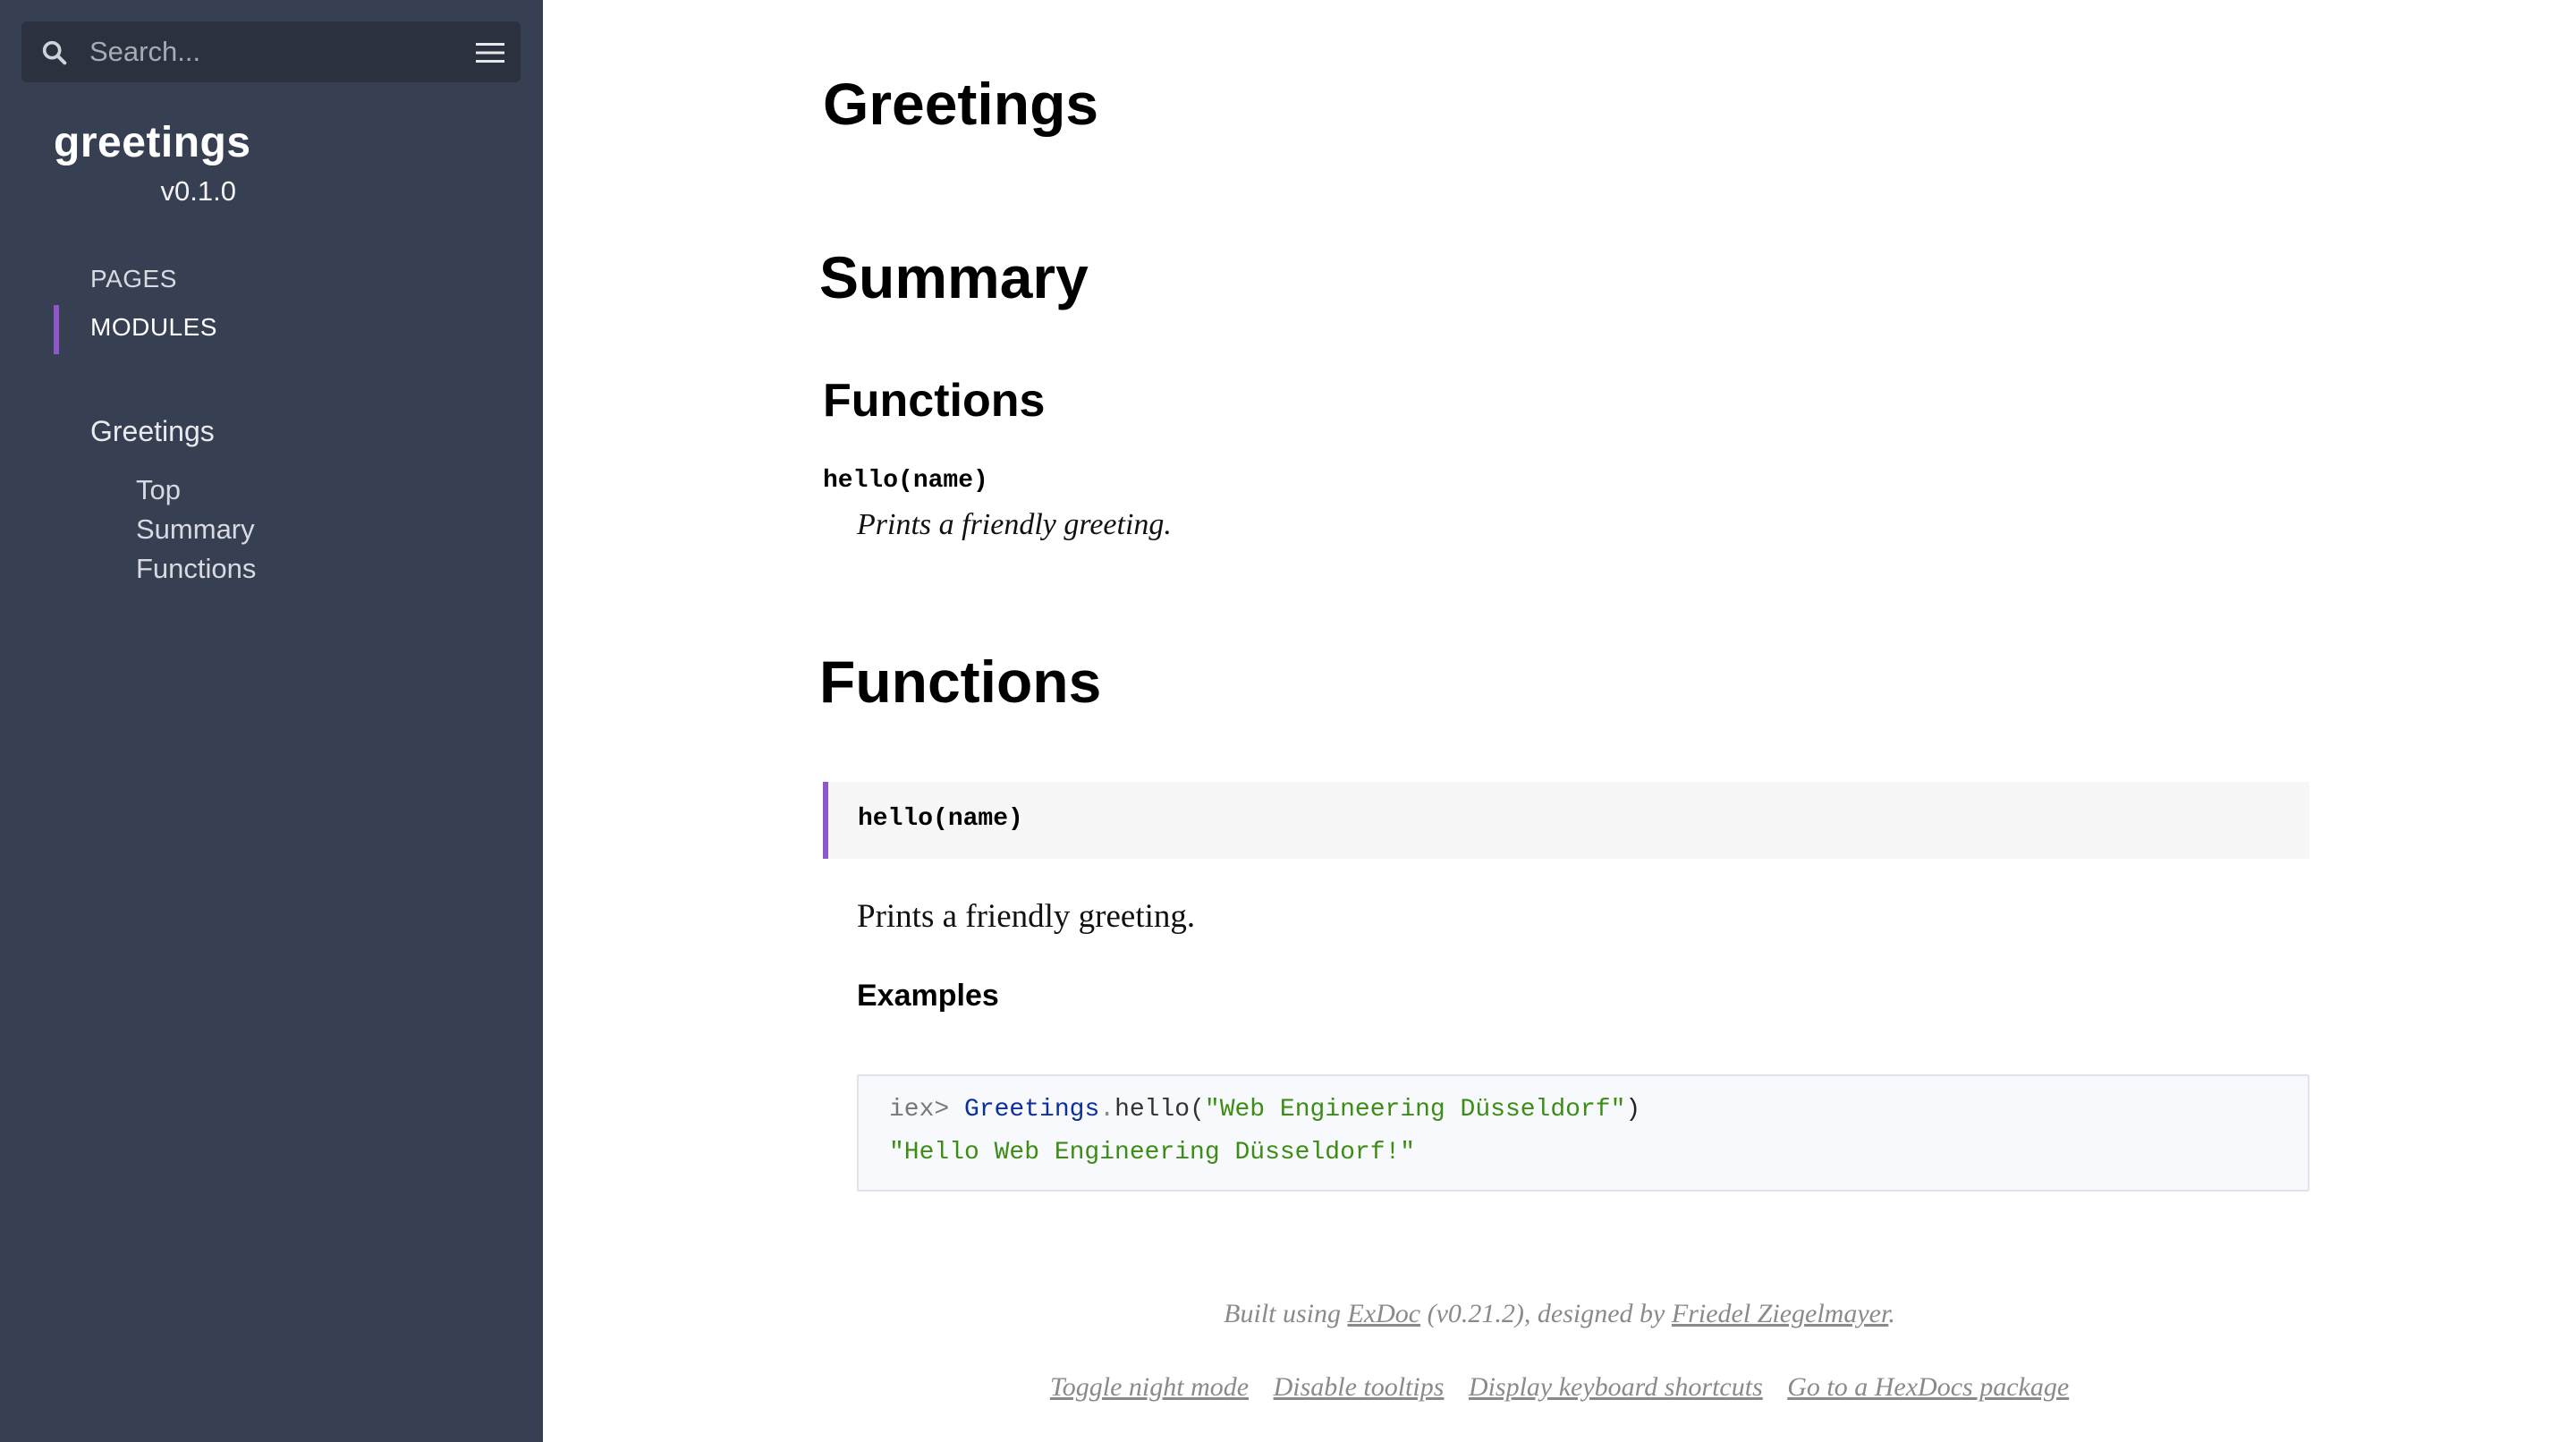  I want to click on project-name: greetings, so click(152, 142).